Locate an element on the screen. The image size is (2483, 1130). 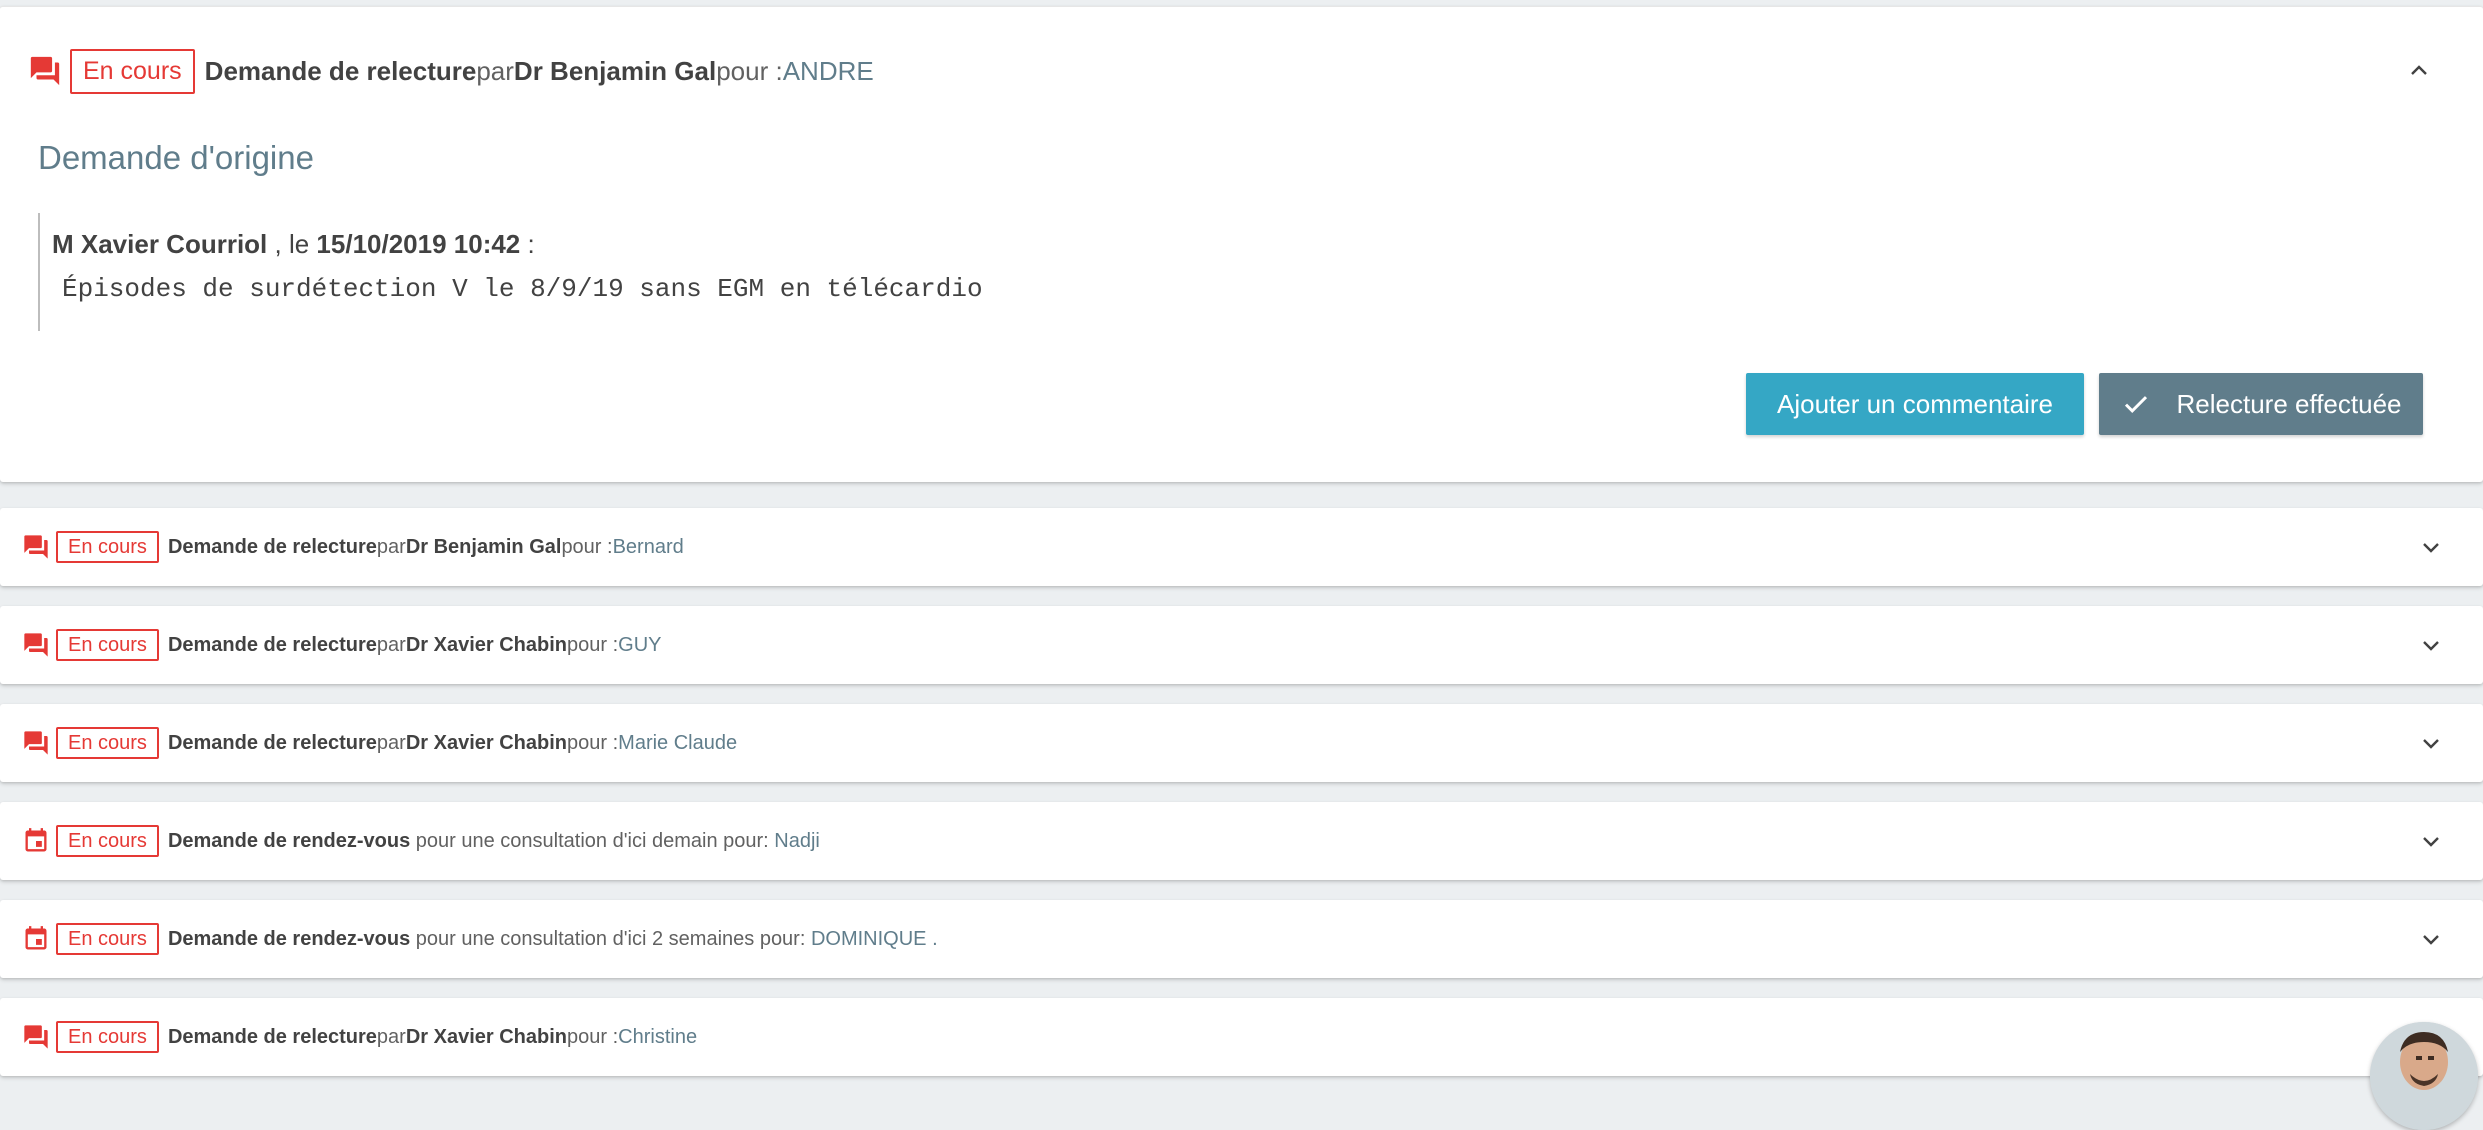
patient-name: DOMINIQUE . is located at coordinates (874, 939).